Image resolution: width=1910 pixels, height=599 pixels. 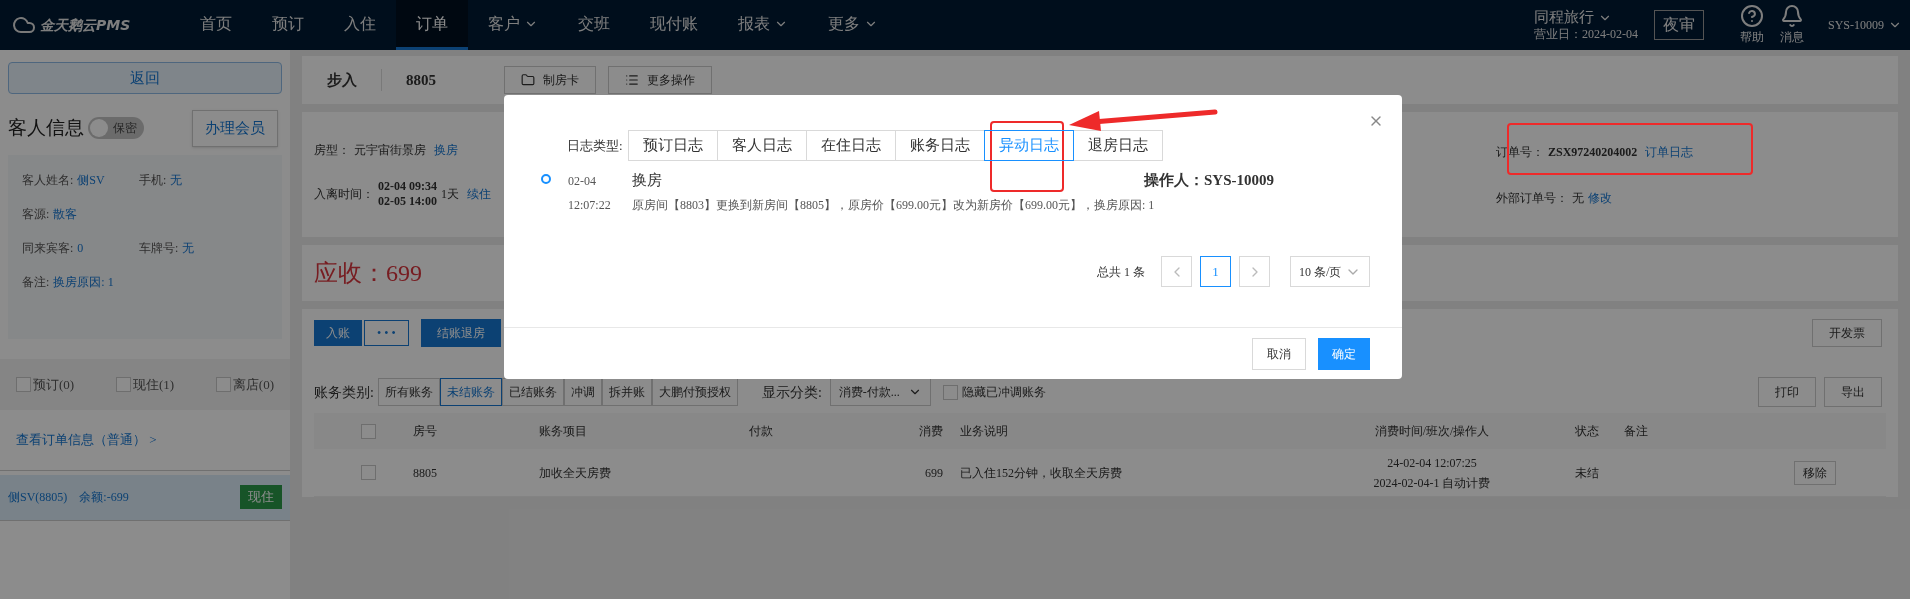 I want to click on extend-link: 续住, so click(x=479, y=193).